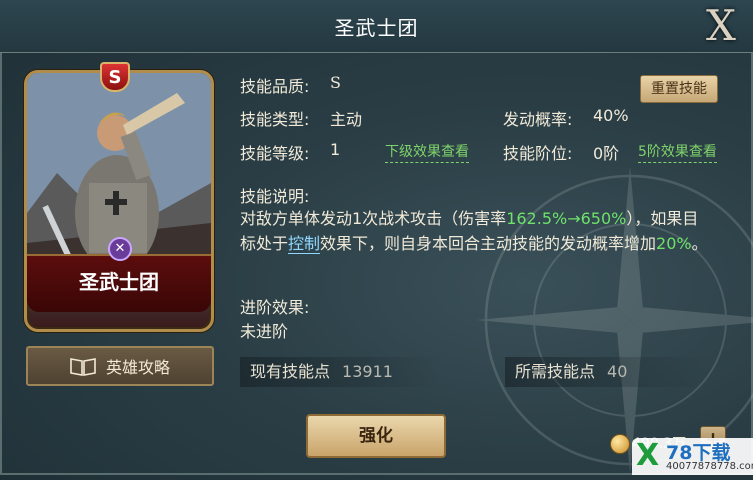 The image size is (753, 480). I want to click on strengthen-button: 强化, so click(376, 436).